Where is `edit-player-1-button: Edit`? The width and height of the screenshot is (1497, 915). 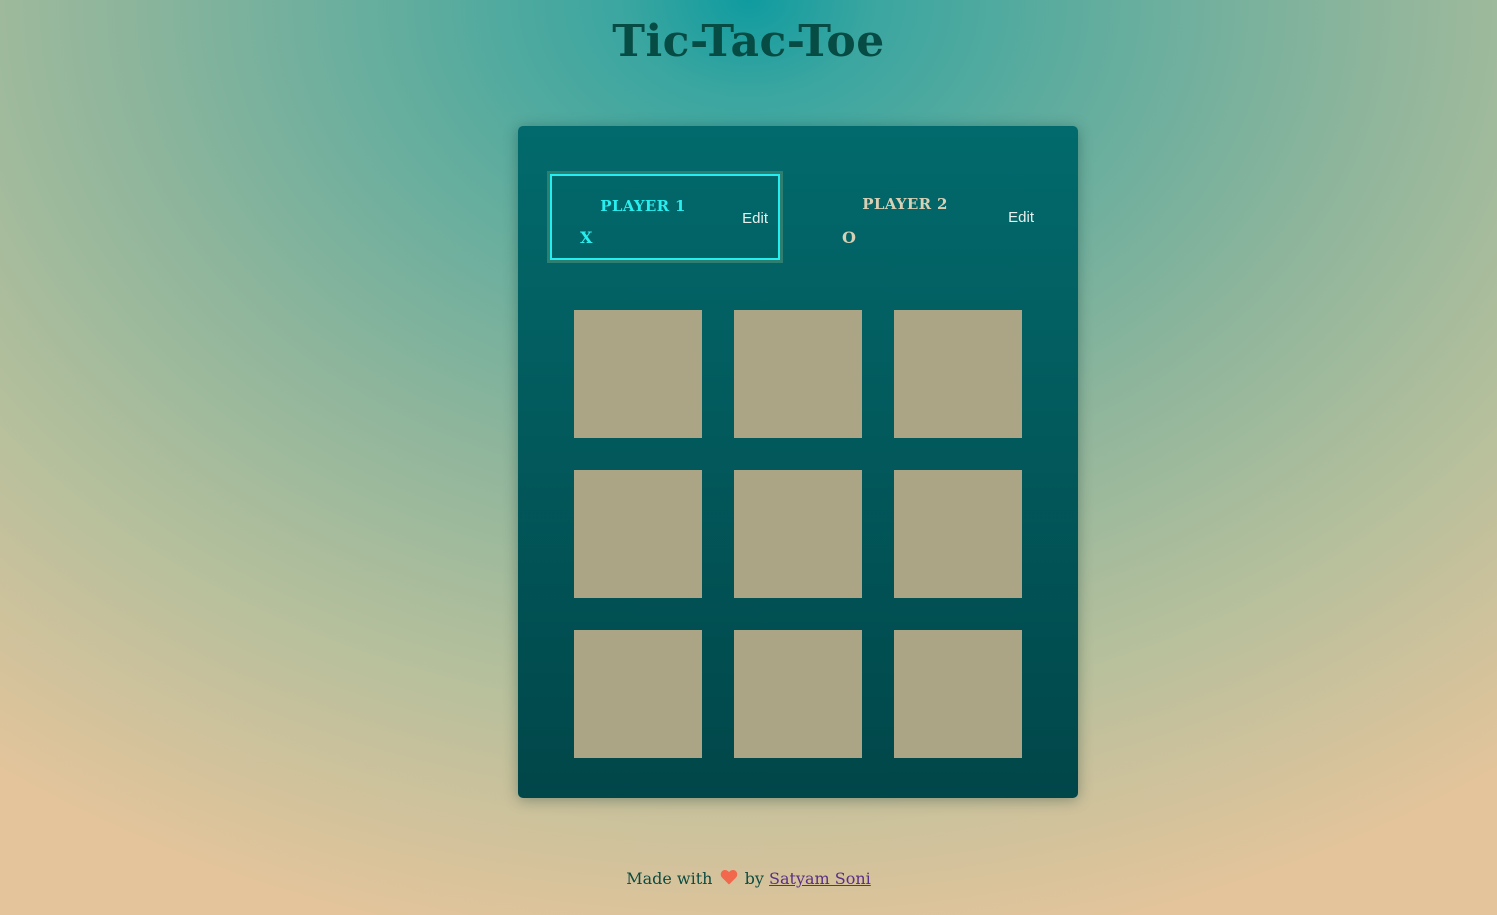 edit-player-1-button: Edit is located at coordinates (755, 219).